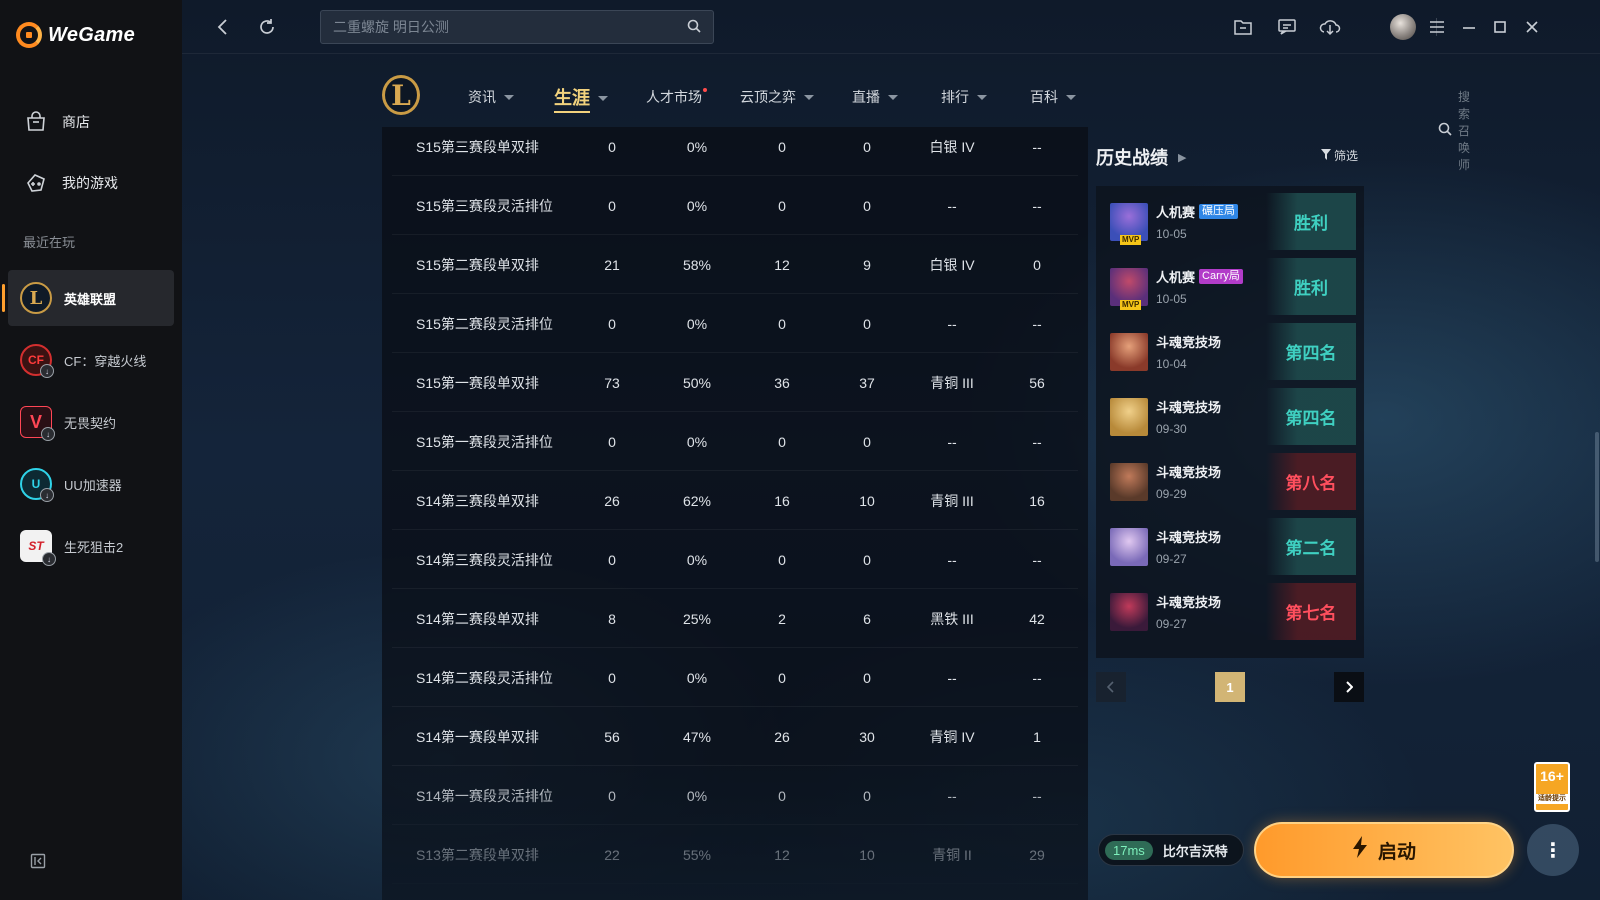 Image resolution: width=1600 pixels, height=900 pixels. Describe the element at coordinates (952, 264) in the screenshot. I see `table-cell: 白银 IV` at that location.